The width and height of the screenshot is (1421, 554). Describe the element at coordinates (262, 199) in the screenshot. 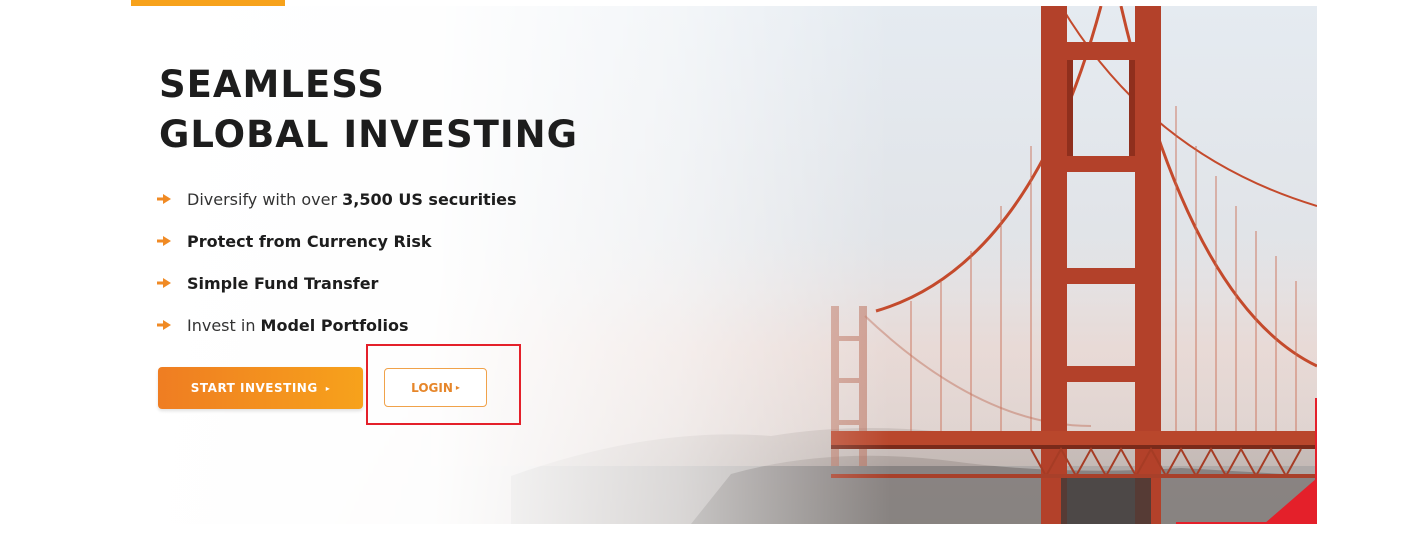

I see `feature-text-pre: Diversify with over` at that location.